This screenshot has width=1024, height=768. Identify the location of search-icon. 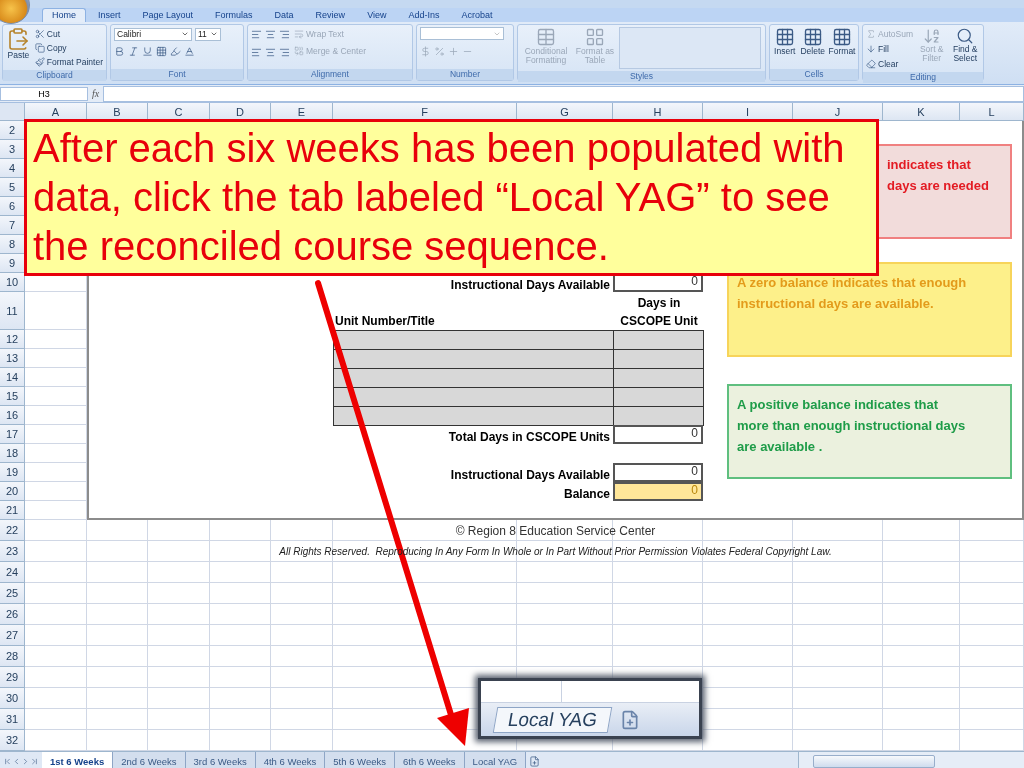
(965, 36).